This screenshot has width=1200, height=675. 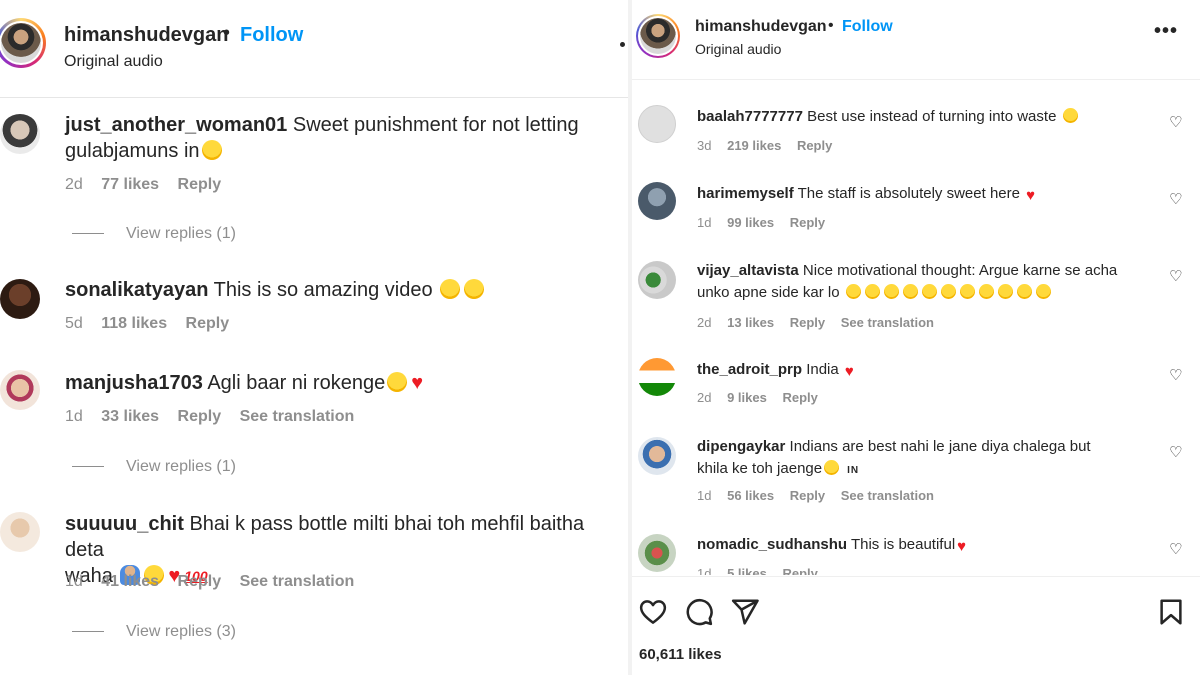 I want to click on comment-likes: 56 likes, so click(x=750, y=495).